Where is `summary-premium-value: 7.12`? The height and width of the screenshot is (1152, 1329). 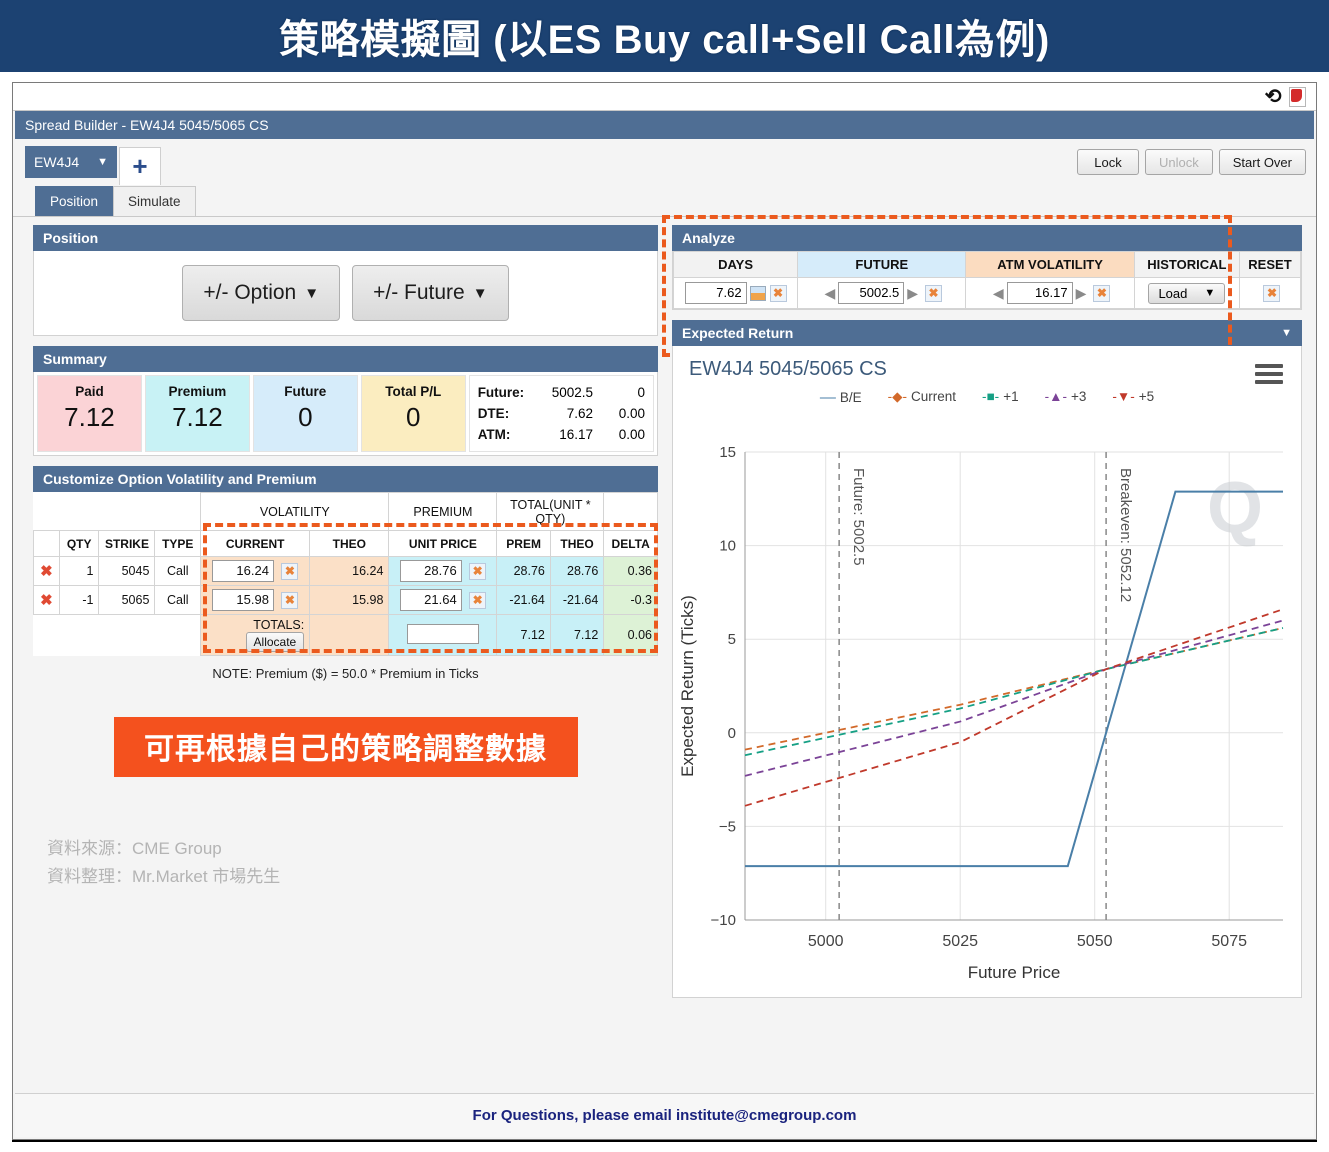
summary-premium-value: 7.12 is located at coordinates (197, 417).